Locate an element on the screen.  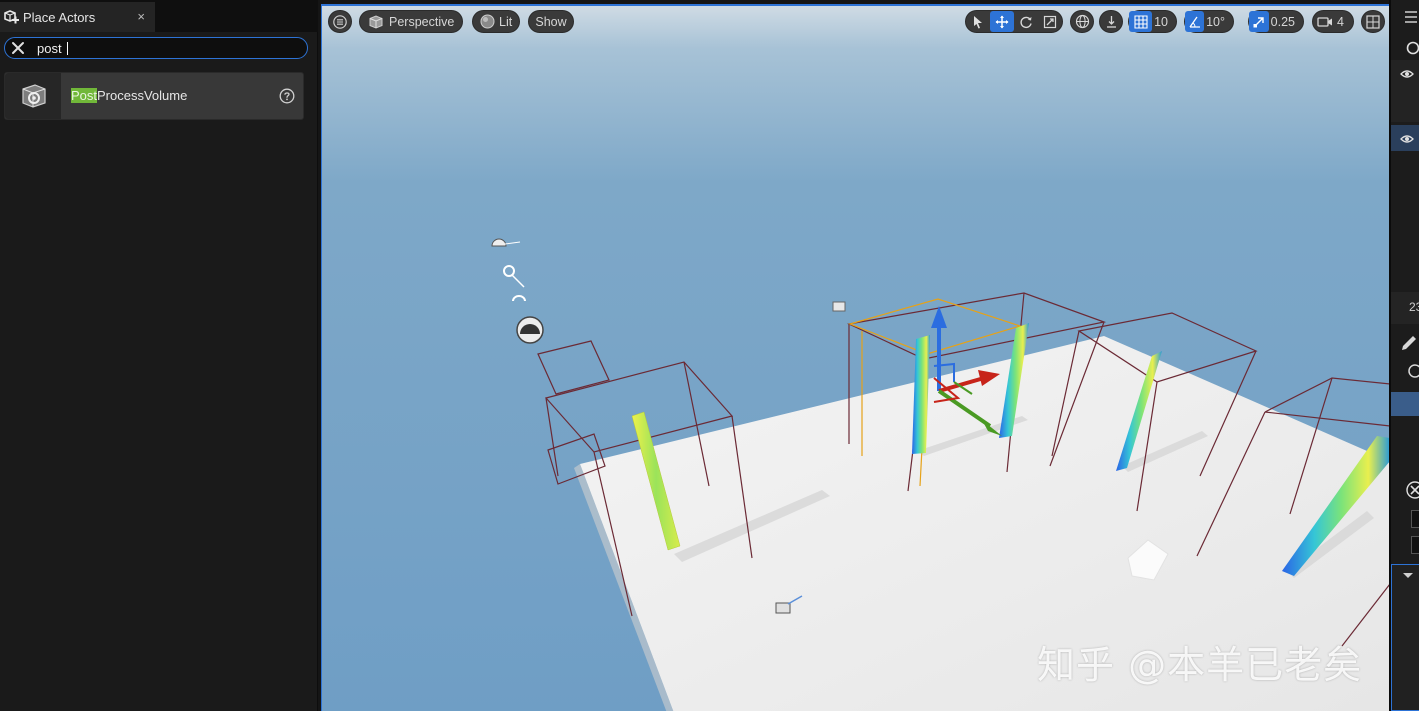
watermark: 知乎 @本羊已老矣 is located at coordinates (1200, 665).